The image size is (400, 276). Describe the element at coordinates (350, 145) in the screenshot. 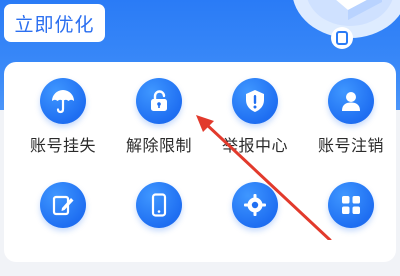

I see `menu-item-label: 账号注销` at that location.